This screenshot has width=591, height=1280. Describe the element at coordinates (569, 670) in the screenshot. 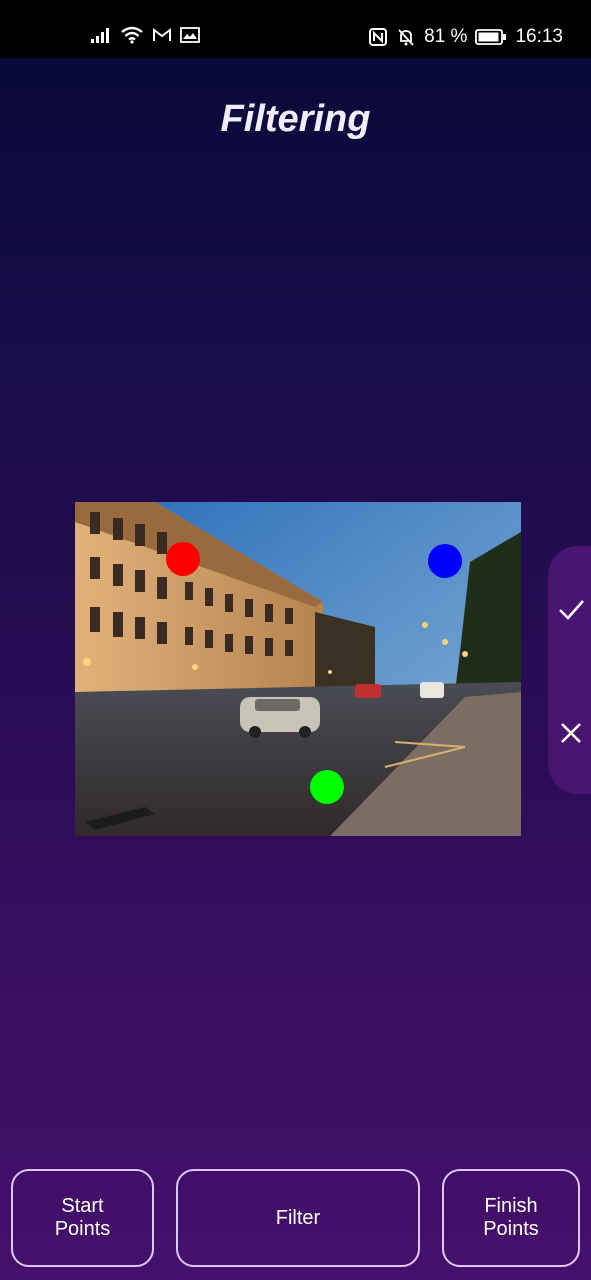

I see `side-action-panel` at that location.